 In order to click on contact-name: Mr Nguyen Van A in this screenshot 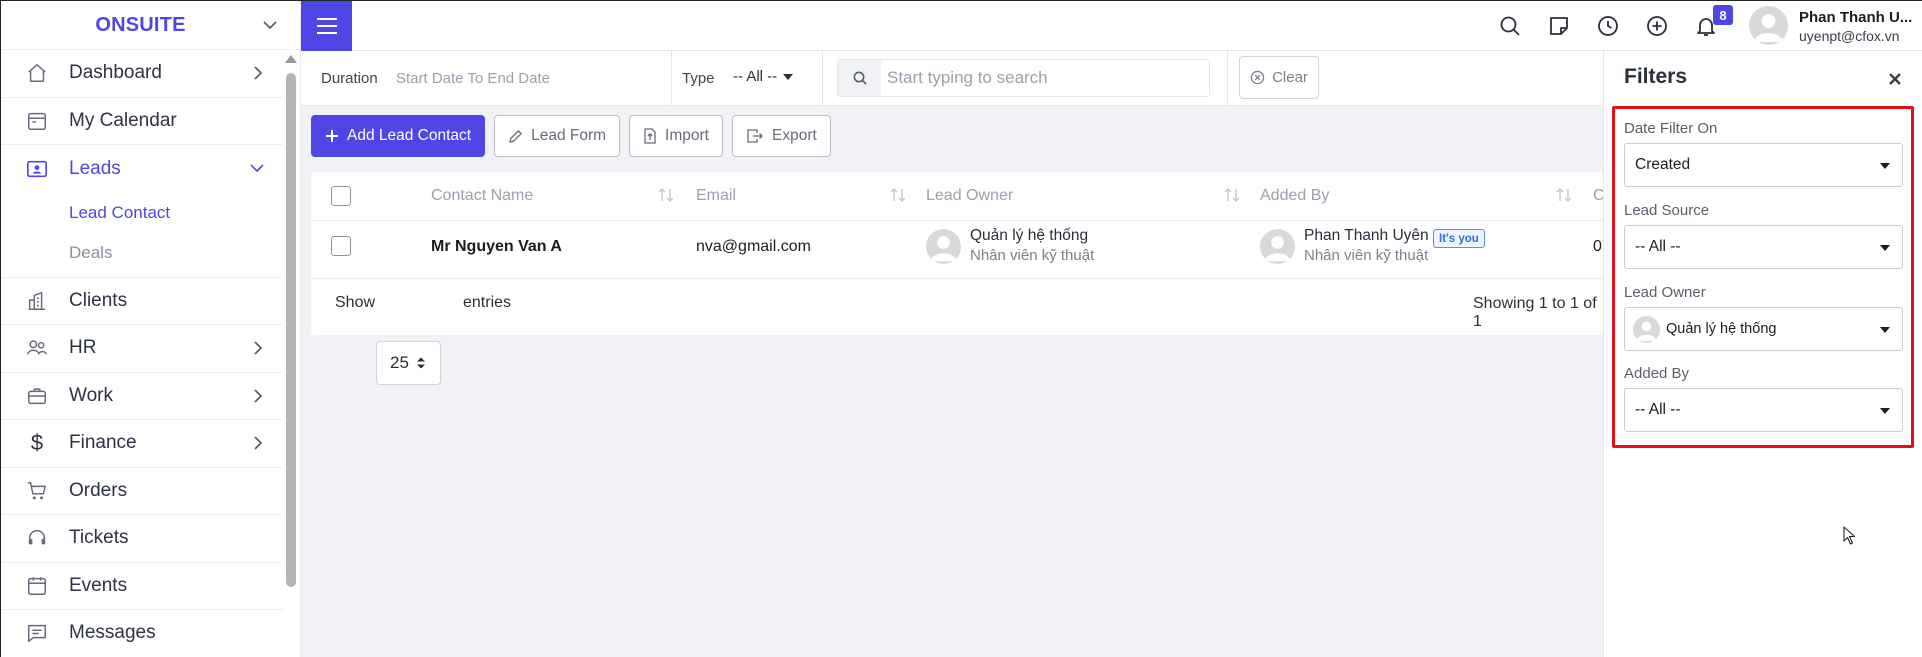, I will do `click(496, 247)`.